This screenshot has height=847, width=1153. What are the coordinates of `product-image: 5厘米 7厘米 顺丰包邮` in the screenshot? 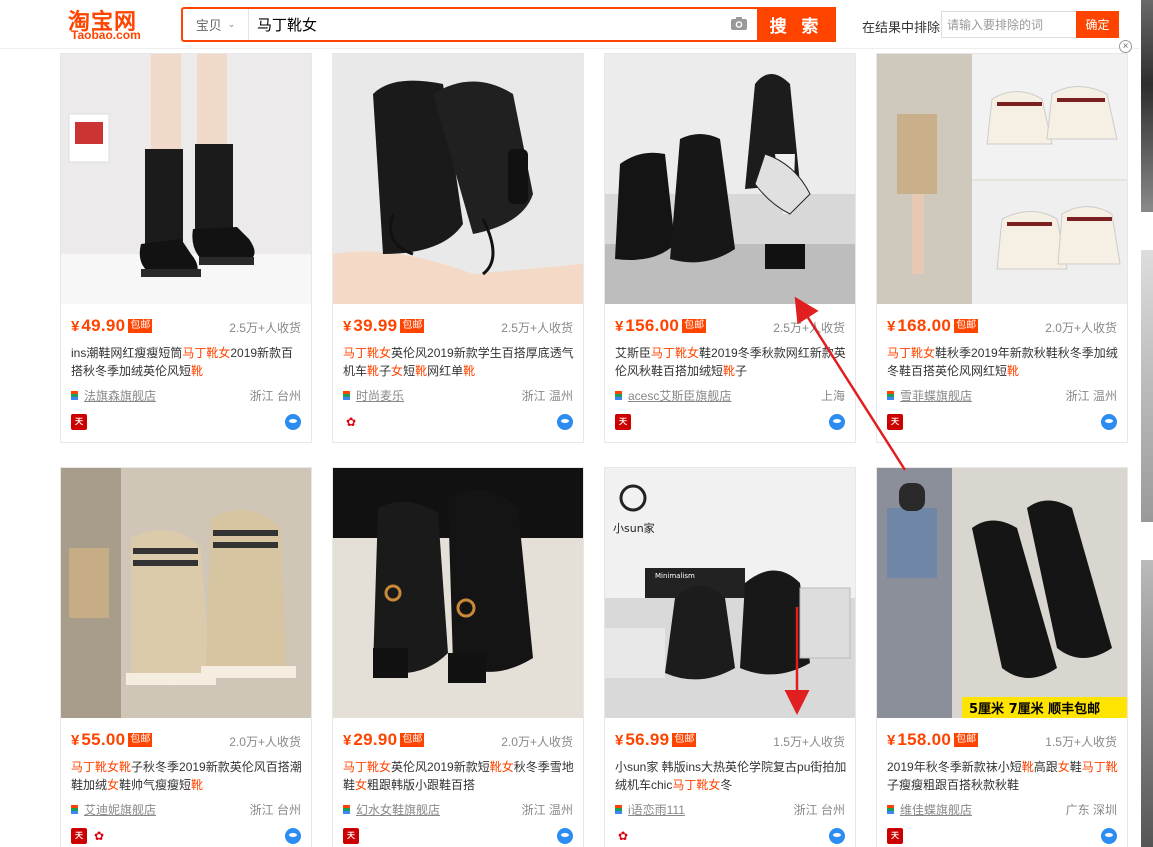 It's located at (1002, 593).